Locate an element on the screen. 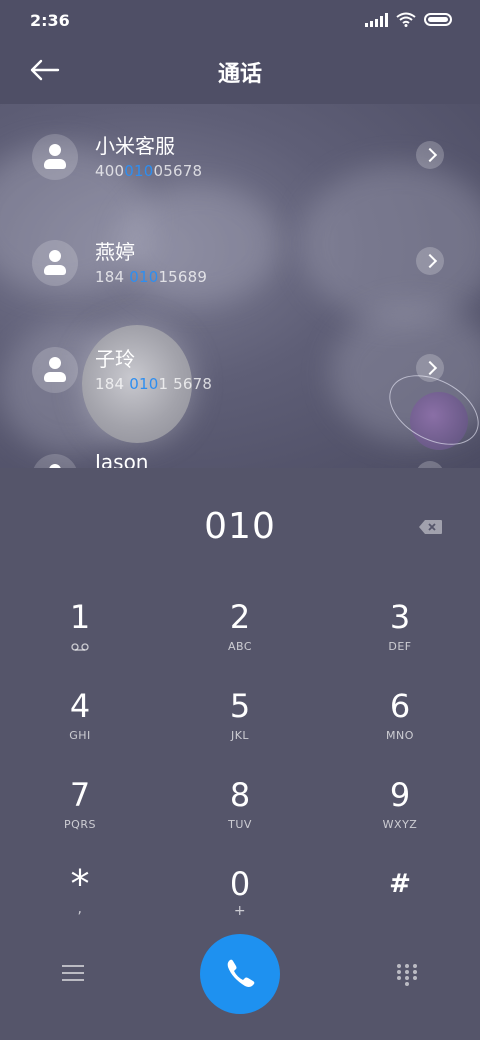 This screenshot has height=1040, width=480. dial-key-8: 8 TUV is located at coordinates (240, 806).